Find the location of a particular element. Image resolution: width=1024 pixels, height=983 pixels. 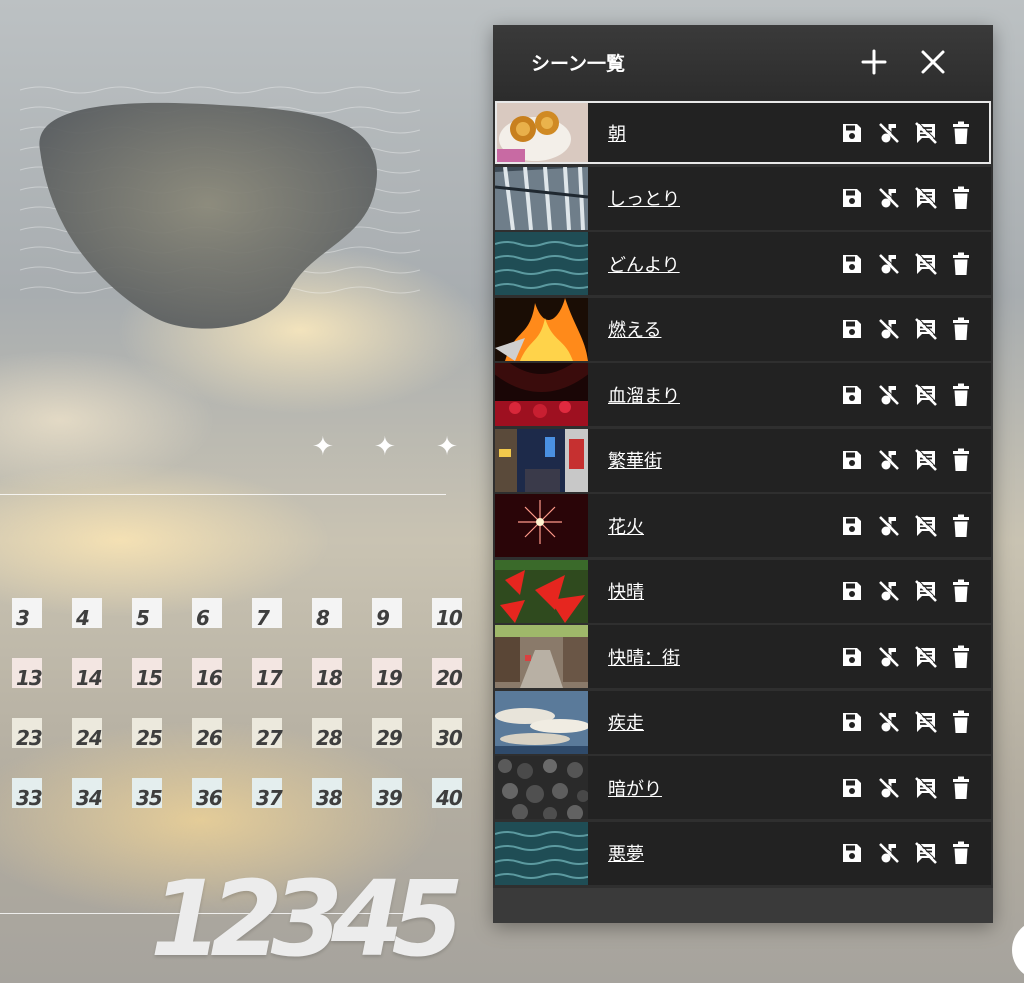

scene-row: 朝 is located at coordinates (743, 132).